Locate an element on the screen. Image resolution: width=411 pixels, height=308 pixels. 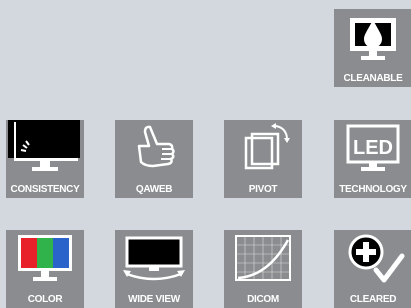
led-text: LED is located at coordinates (373, 148).